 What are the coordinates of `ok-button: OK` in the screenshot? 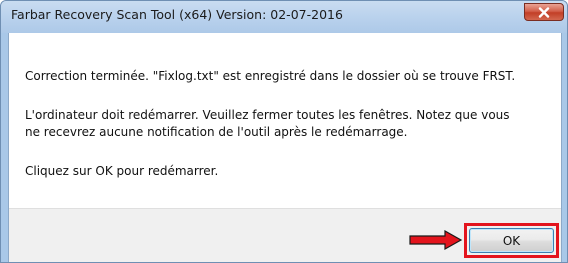 It's located at (511, 240).